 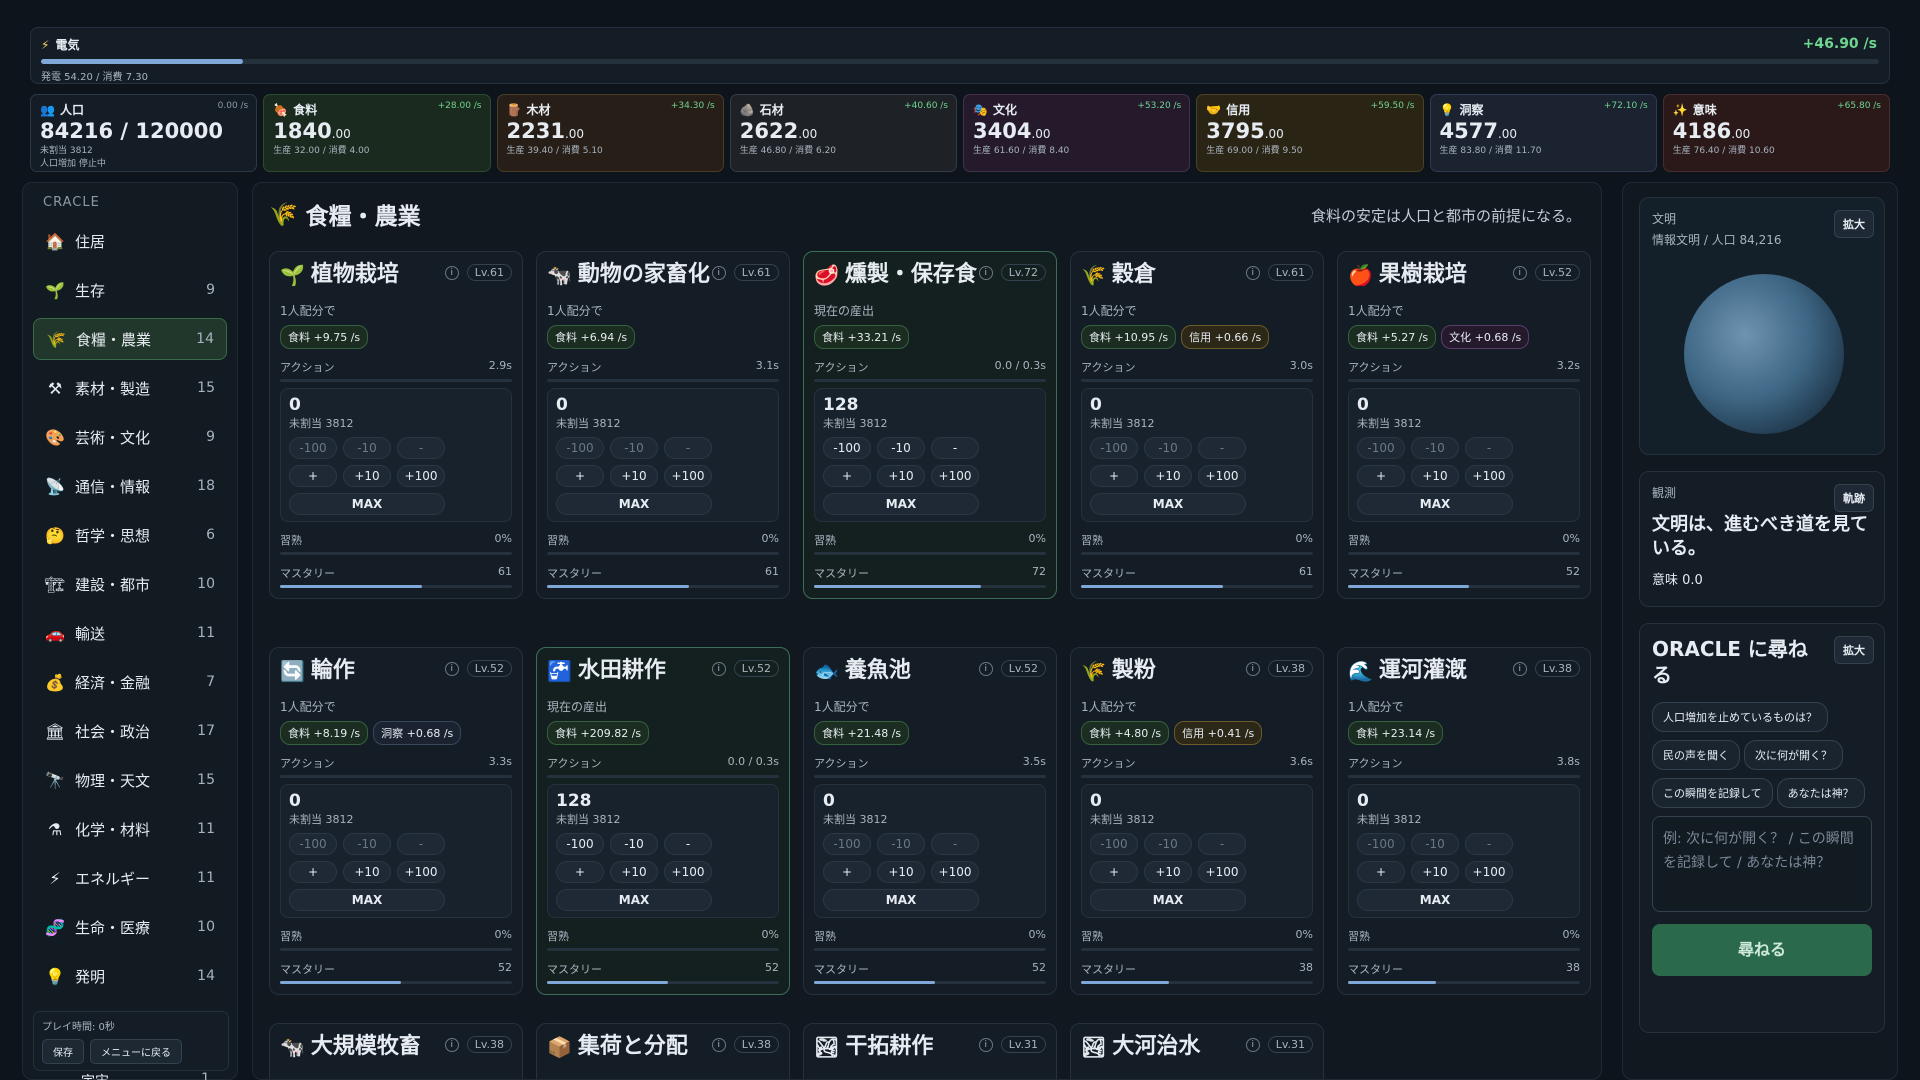 I want to click on oracle-question-input: 例: 次に何が開く？ / この瞬間を記録して / あなたは神？, so click(x=1762, y=864).